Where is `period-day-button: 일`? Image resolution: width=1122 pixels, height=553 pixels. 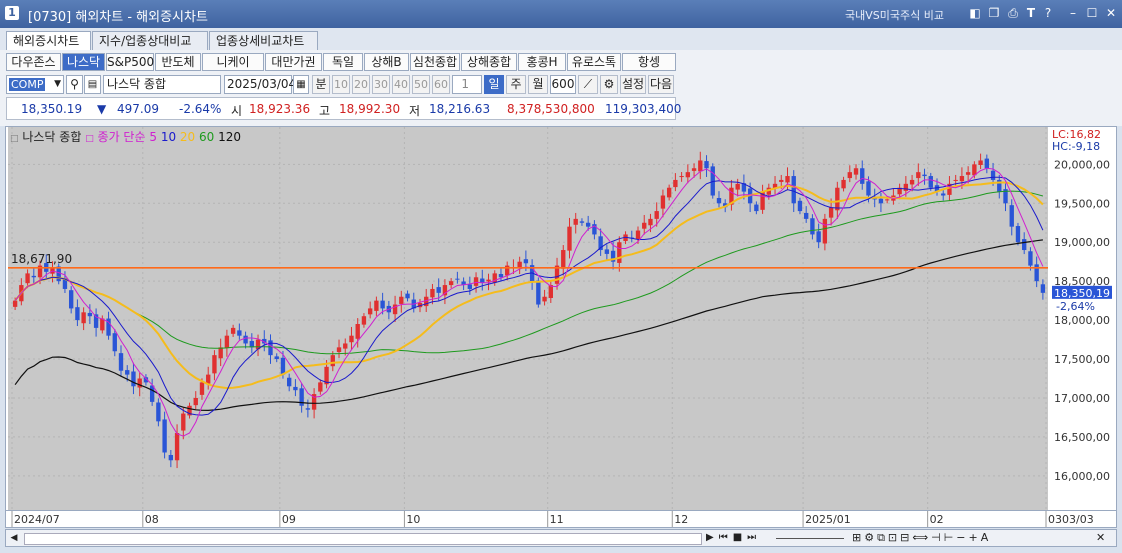
period-day-button: 일 is located at coordinates (494, 84).